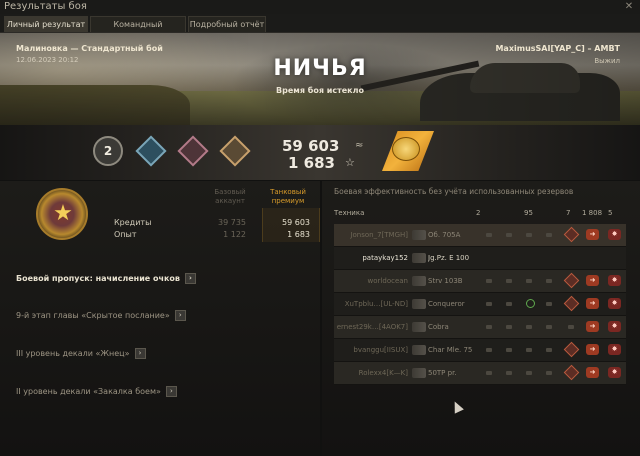  What do you see at coordinates (320, 7) in the screenshot?
I see `window-titlebar: Результаты боя ✕` at bounding box center [320, 7].